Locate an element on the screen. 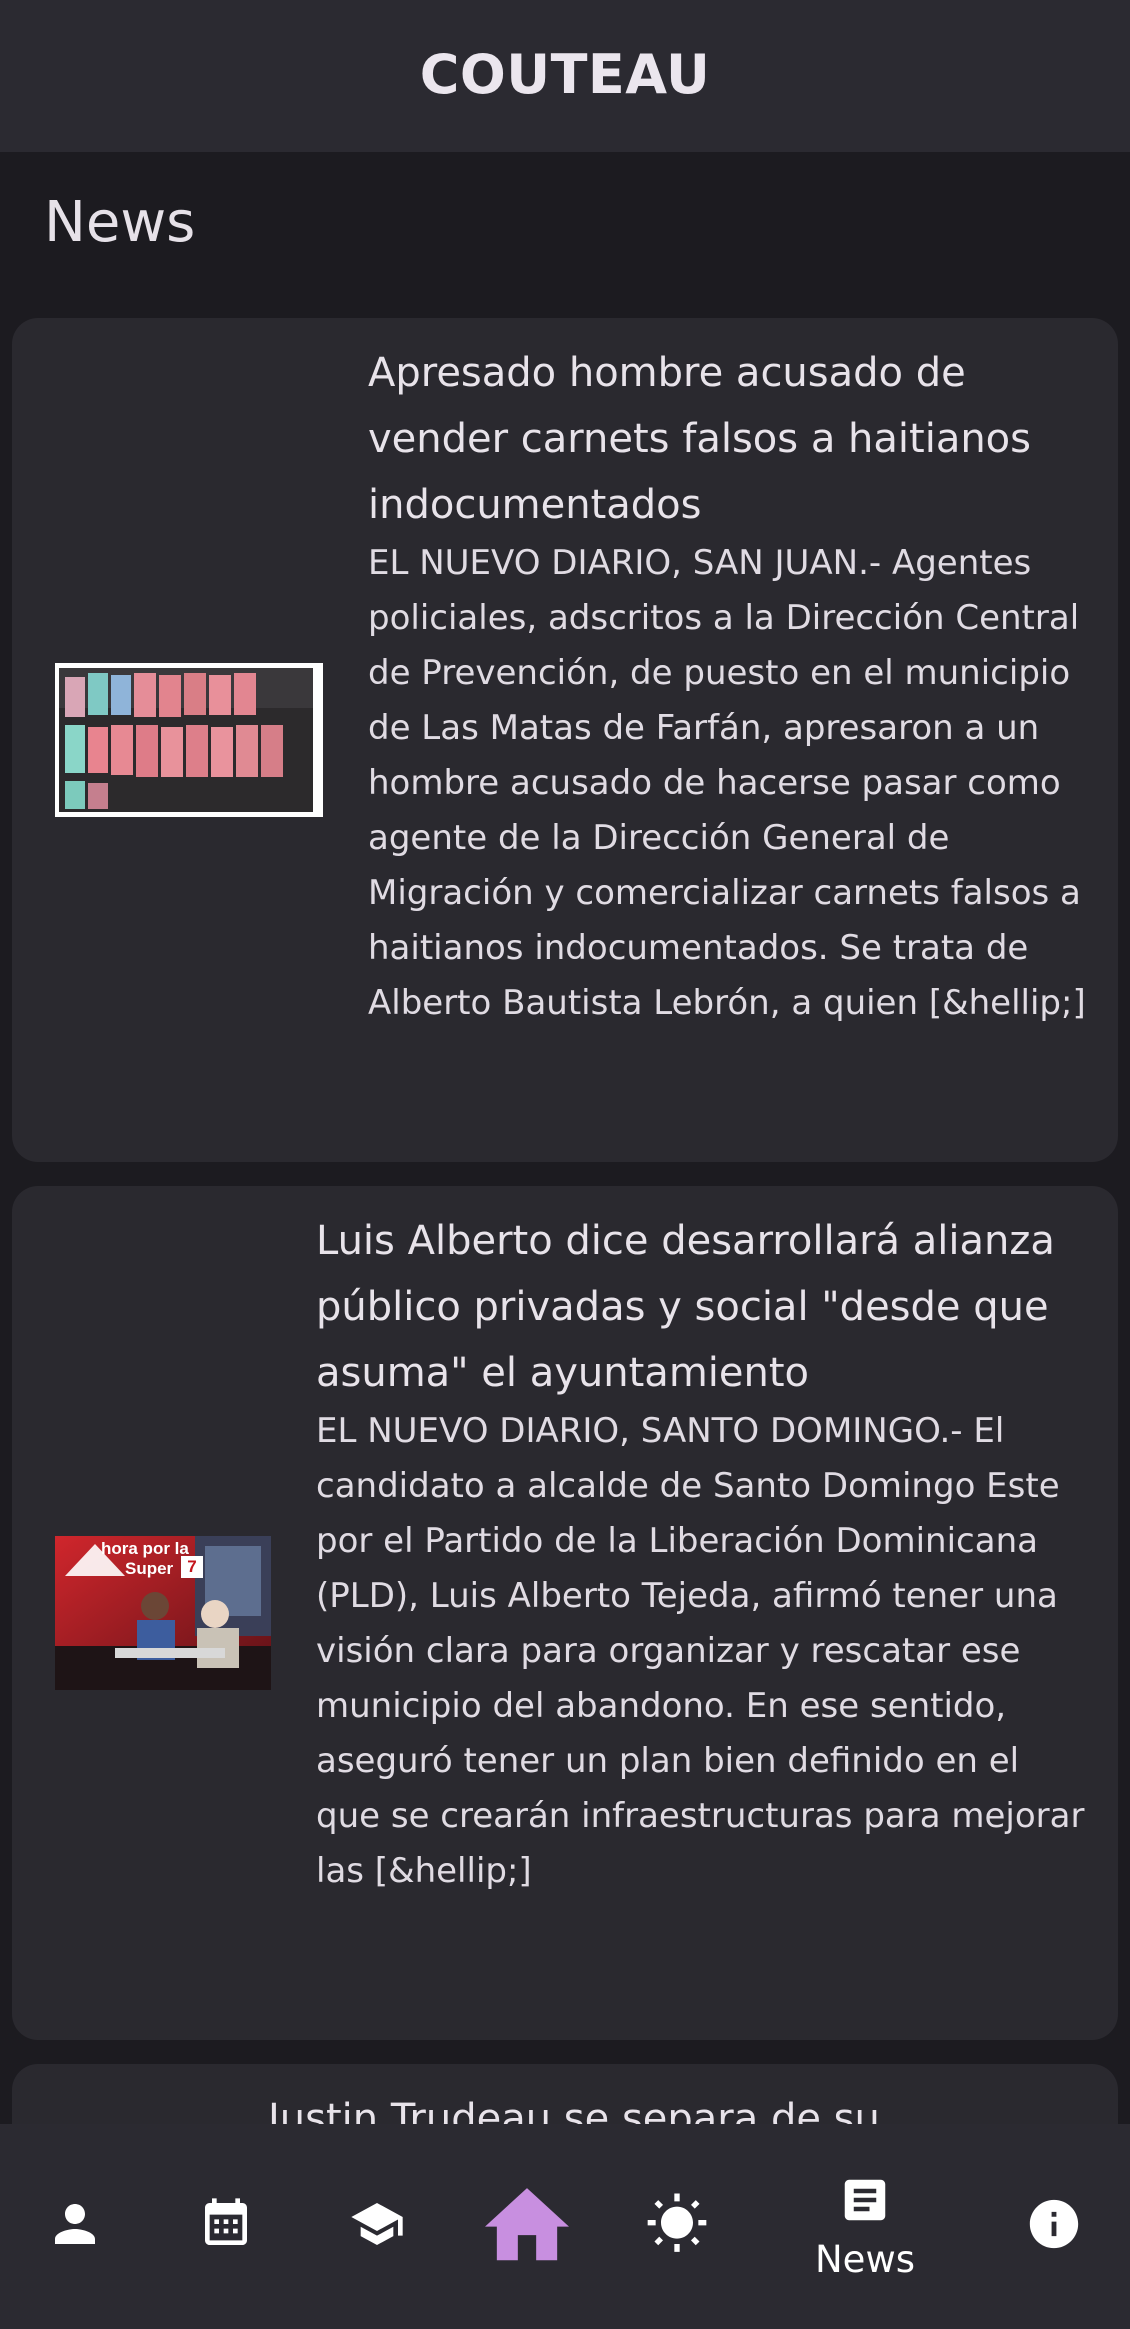 This screenshot has width=1130, height=2329. app-title: COUTEAU is located at coordinates (565, 74).